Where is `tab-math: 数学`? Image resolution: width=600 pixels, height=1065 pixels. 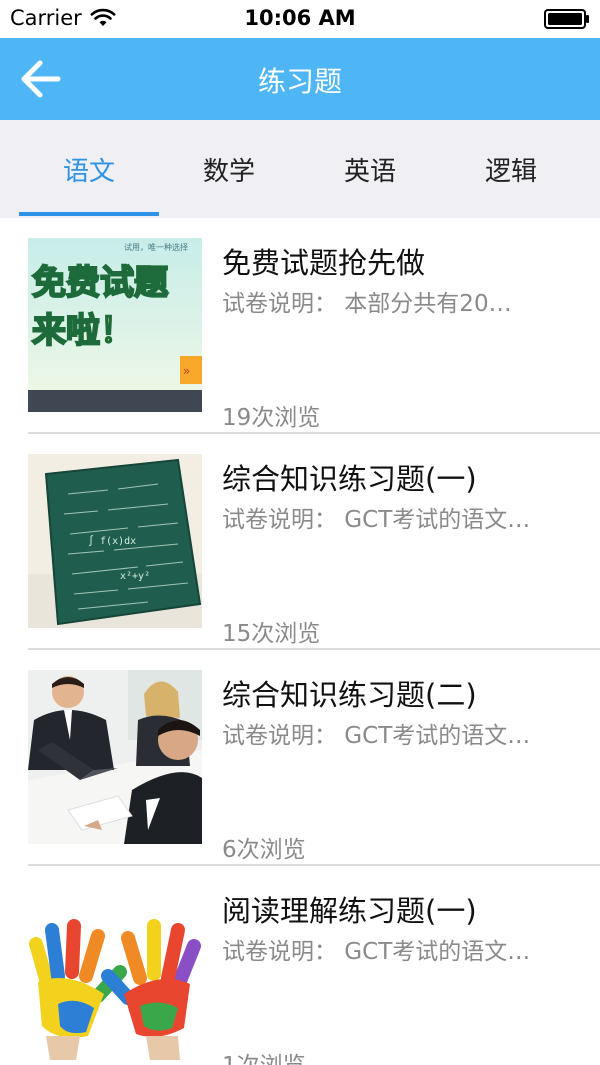
tab-math: 数学 is located at coordinates (229, 169).